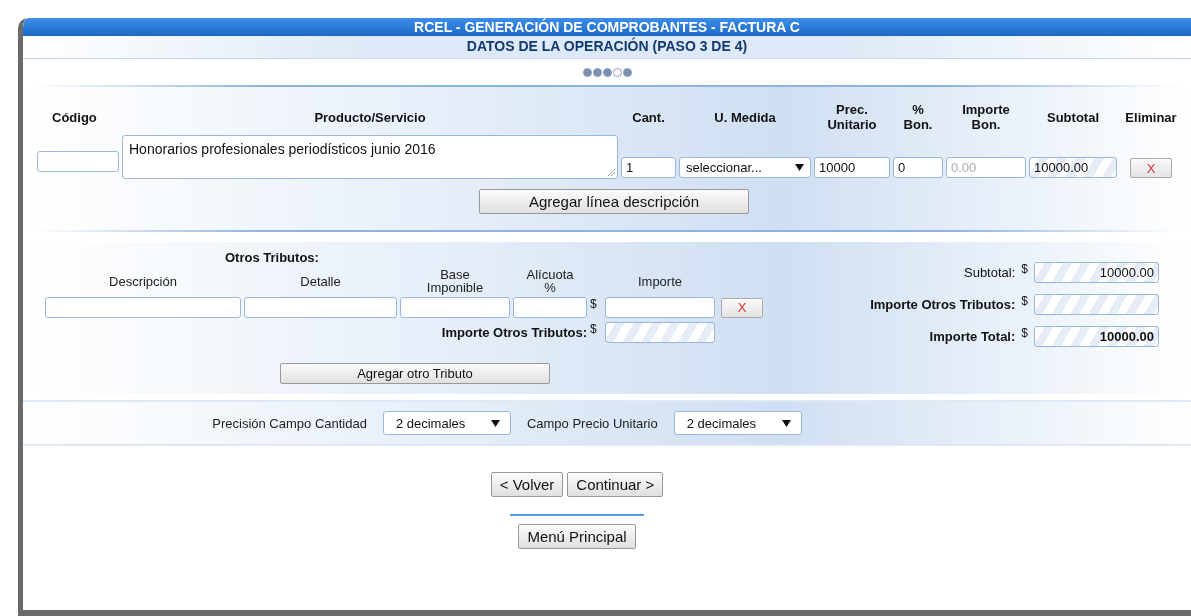 The width and height of the screenshot is (1191, 616). I want to click on precision-label: Precisión Campo Cantidad, so click(289, 423).